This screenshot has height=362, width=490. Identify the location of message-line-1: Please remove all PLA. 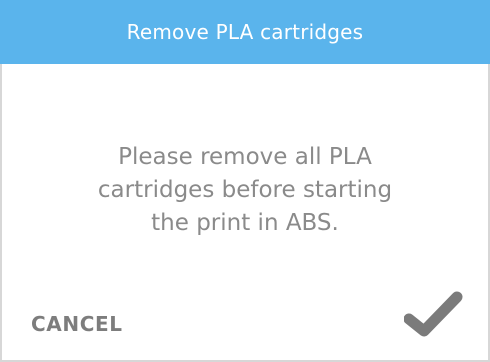
(245, 157).